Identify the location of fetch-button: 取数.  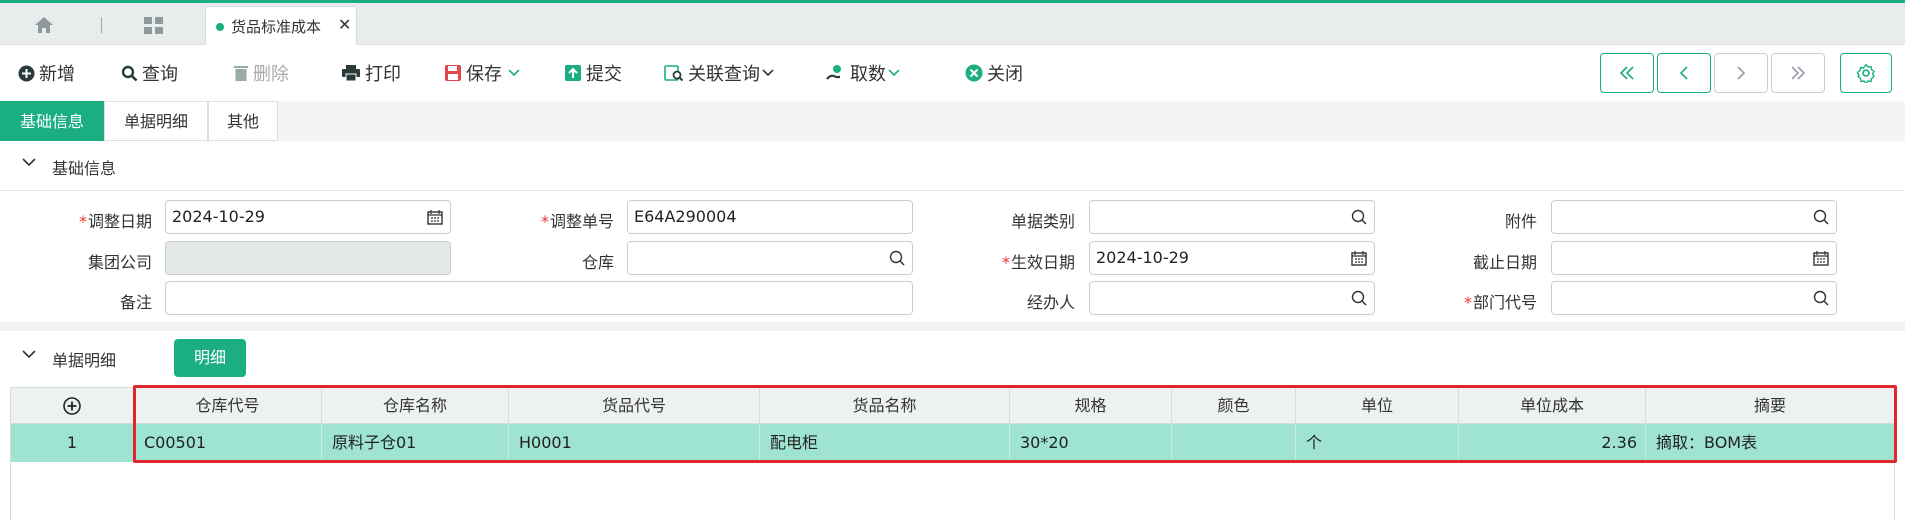
(865, 73).